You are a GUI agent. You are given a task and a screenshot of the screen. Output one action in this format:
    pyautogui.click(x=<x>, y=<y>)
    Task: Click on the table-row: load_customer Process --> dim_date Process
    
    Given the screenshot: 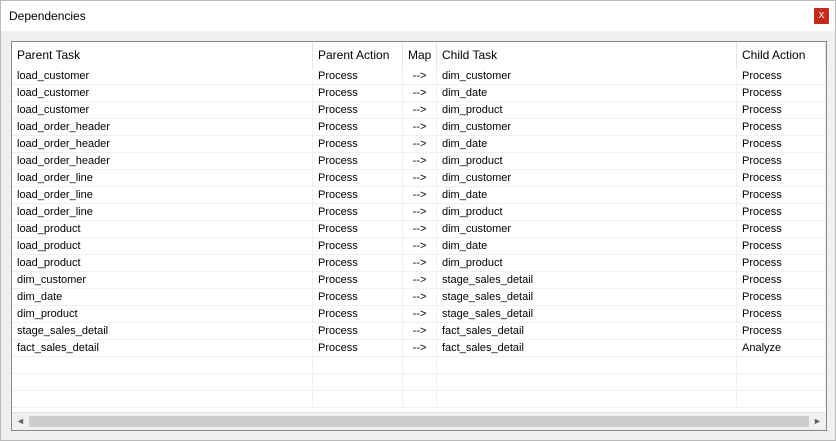 What is the action you would take?
    pyautogui.click(x=419, y=93)
    